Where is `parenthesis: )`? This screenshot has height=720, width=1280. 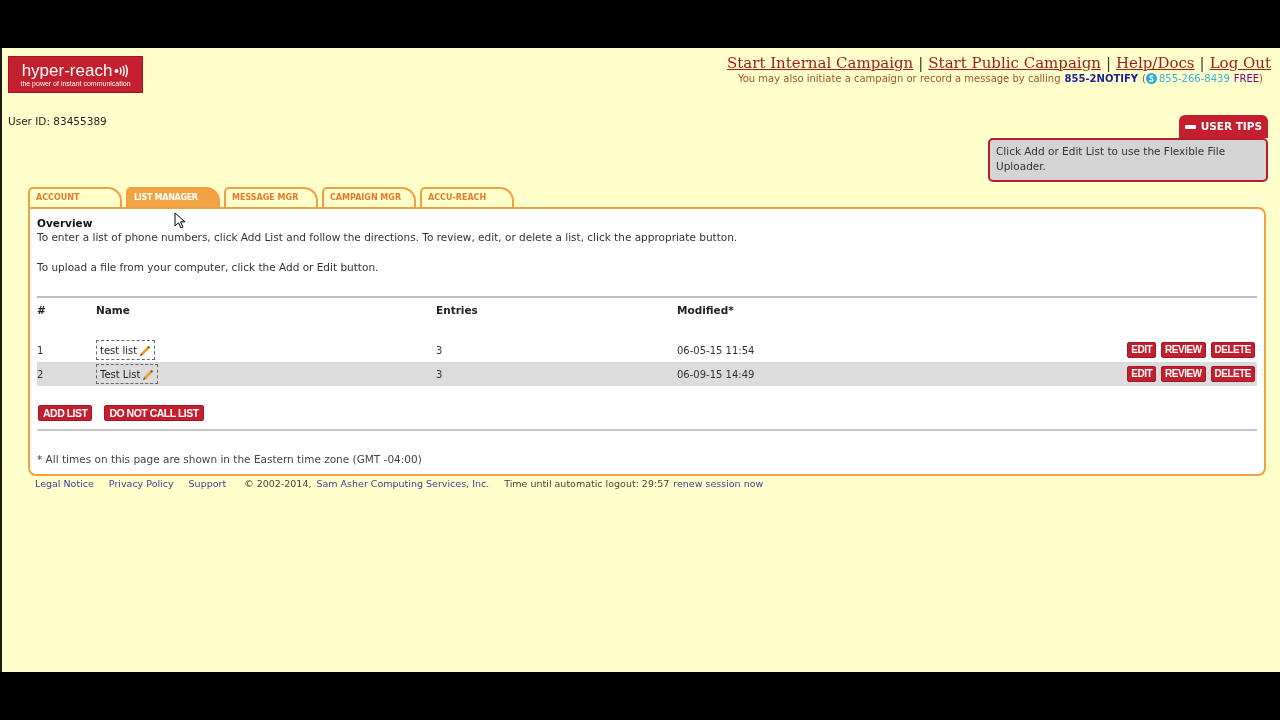
parenthesis: ) is located at coordinates (1261, 78).